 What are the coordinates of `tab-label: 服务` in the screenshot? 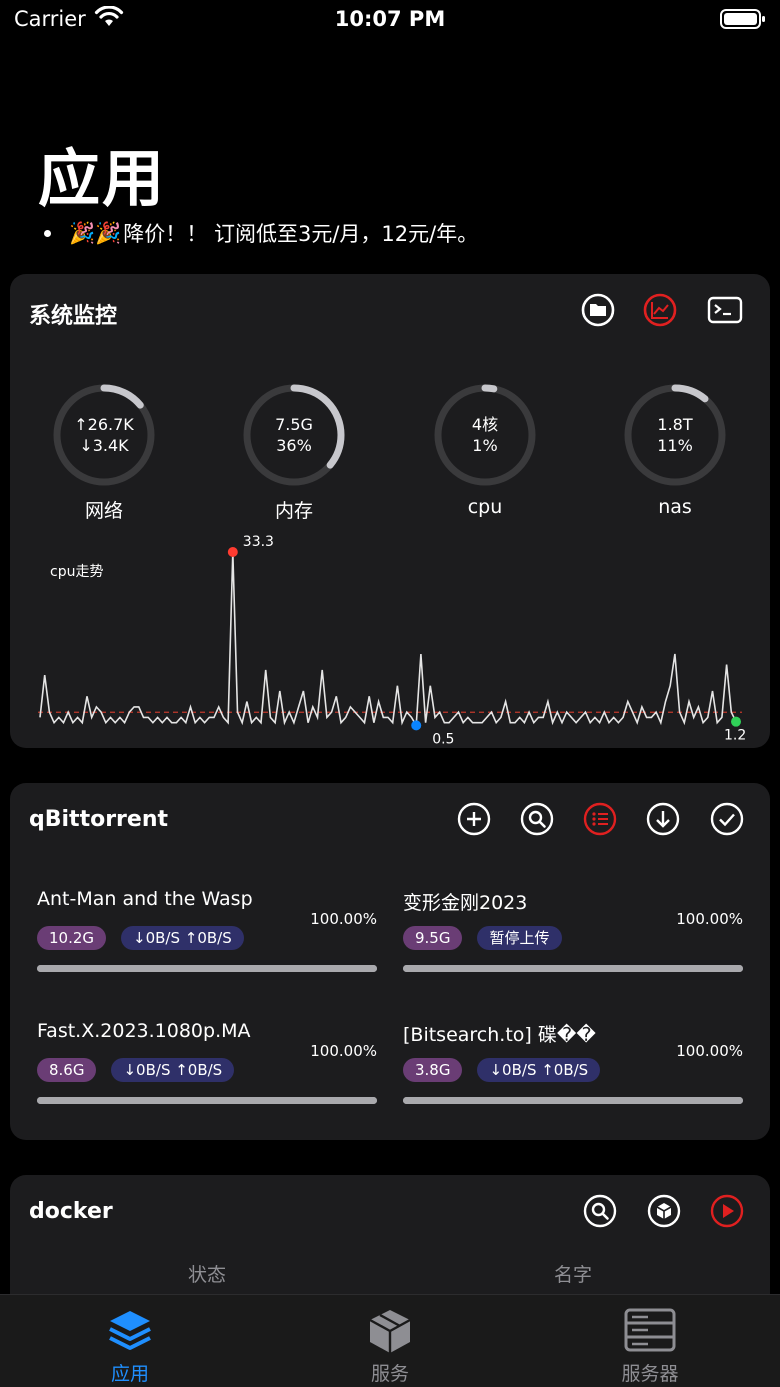 It's located at (389, 1374).